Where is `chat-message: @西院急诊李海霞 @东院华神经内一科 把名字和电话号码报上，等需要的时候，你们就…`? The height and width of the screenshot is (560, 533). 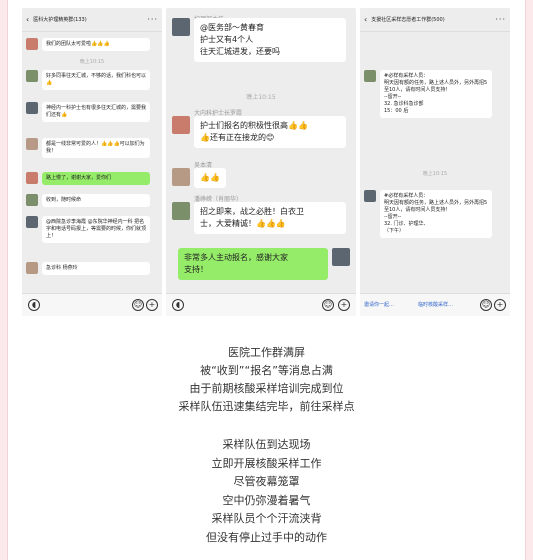
chat-message: @西院急诊李海霞 @东院华神经内一科 把名字和电话号码报上，等需要的时候，你们就… is located at coordinates (88, 229).